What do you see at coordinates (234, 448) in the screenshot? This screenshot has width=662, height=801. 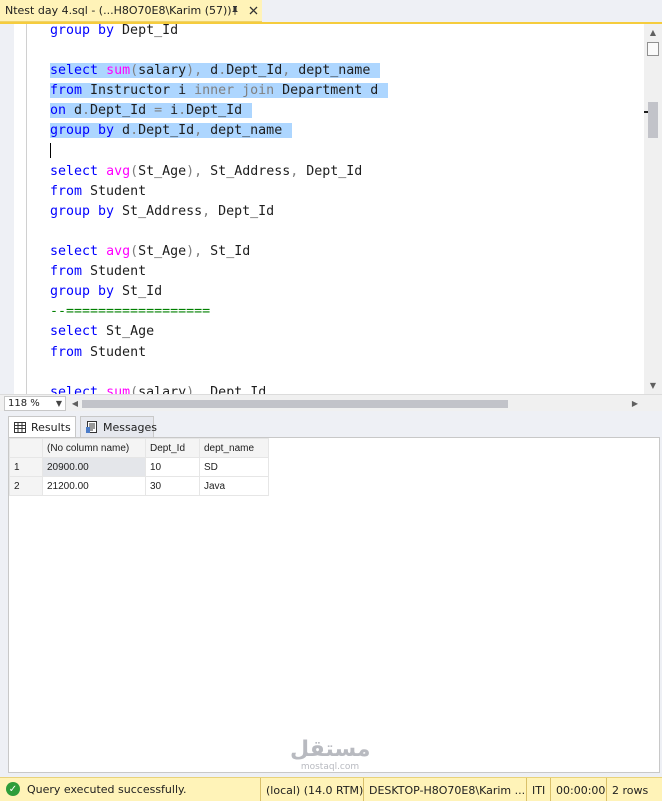 I see `column-header: dept_name` at bounding box center [234, 448].